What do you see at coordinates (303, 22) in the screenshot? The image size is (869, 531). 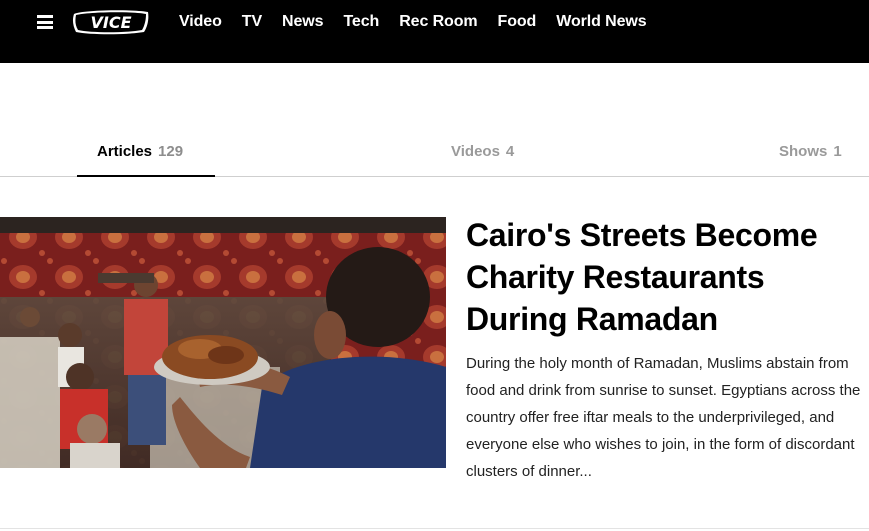 I see `nav-item-news: News` at bounding box center [303, 22].